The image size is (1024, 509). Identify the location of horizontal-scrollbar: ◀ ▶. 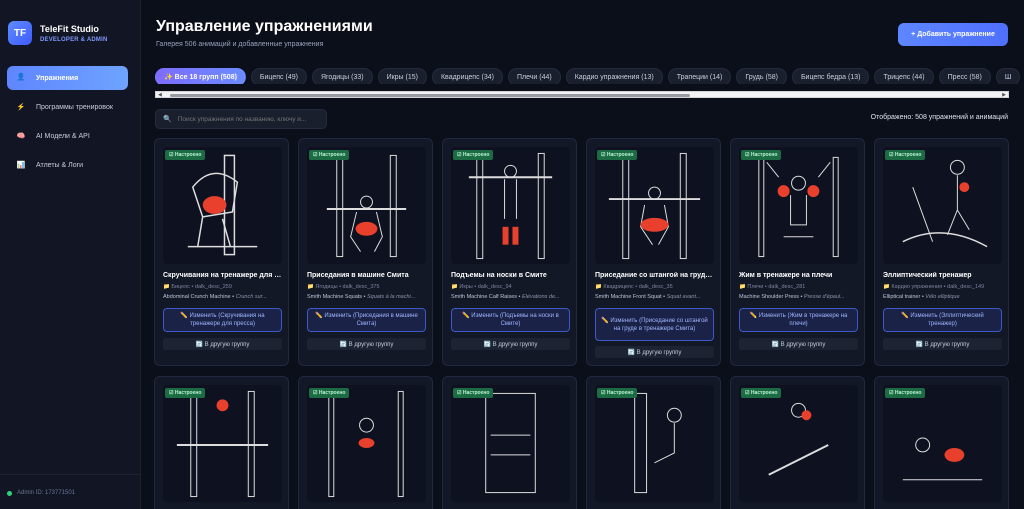
(582, 94).